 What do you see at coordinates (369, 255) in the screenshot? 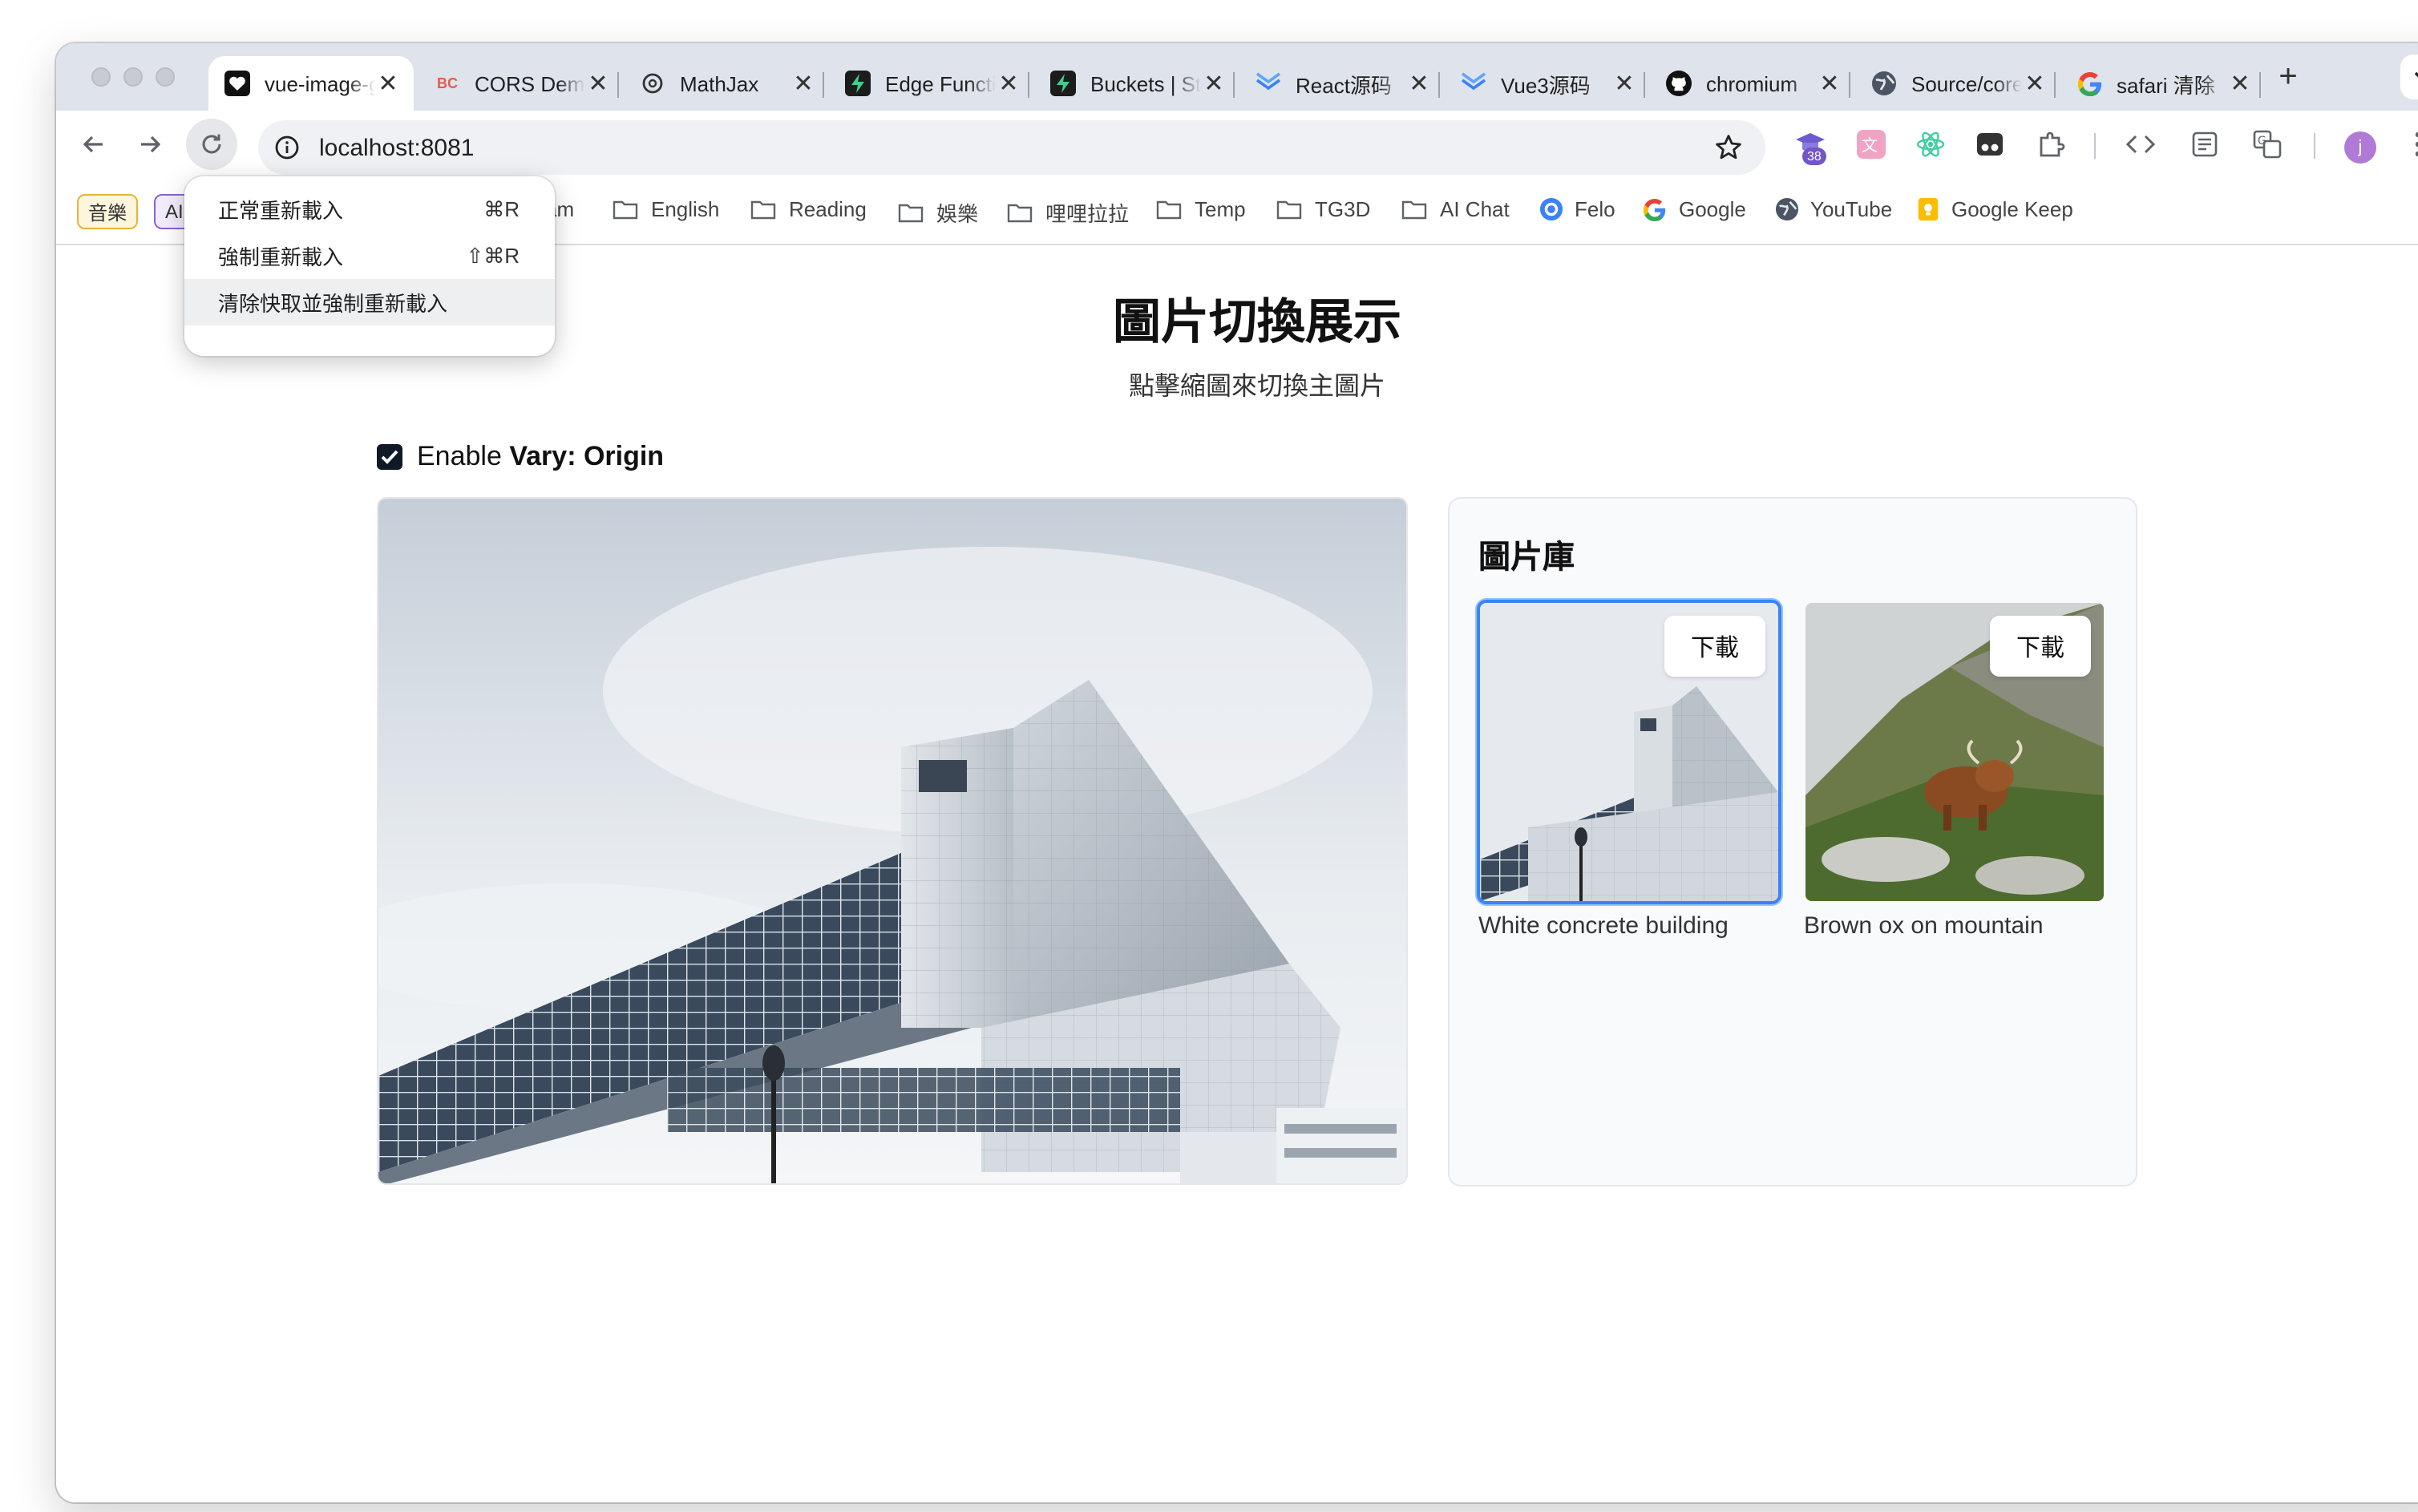
I see `menu-item-hard-reload: 強制重新載入 ⇧⌘R` at bounding box center [369, 255].